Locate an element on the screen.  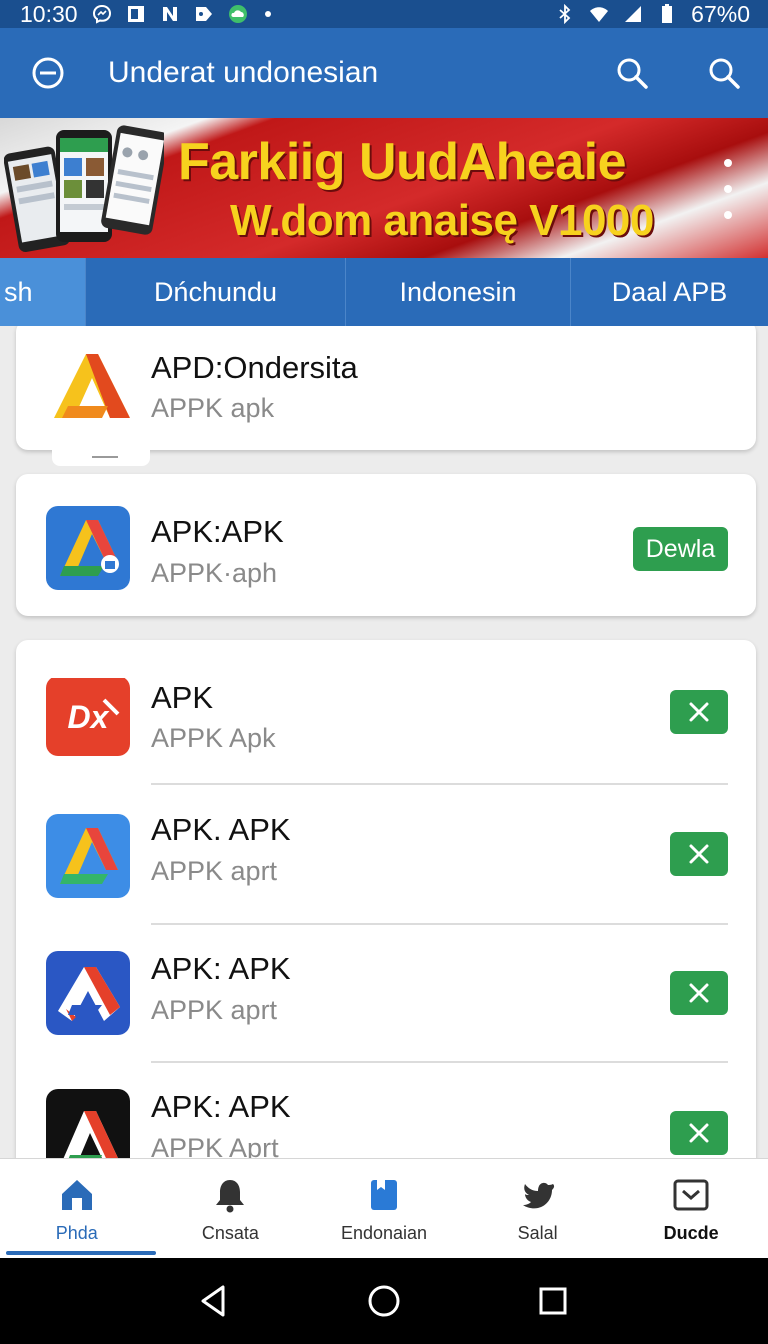
download-button: Dewla is located at coordinates (680, 549).